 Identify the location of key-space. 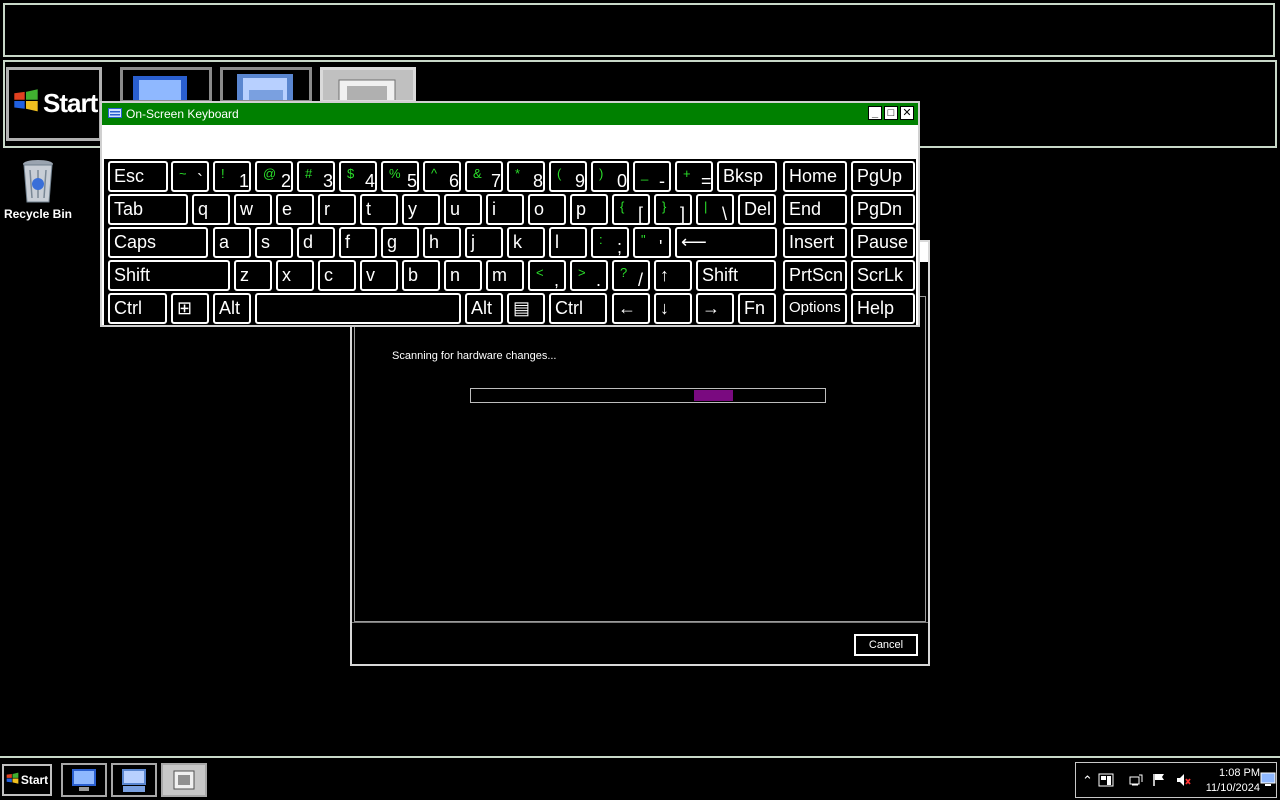
(358, 308).